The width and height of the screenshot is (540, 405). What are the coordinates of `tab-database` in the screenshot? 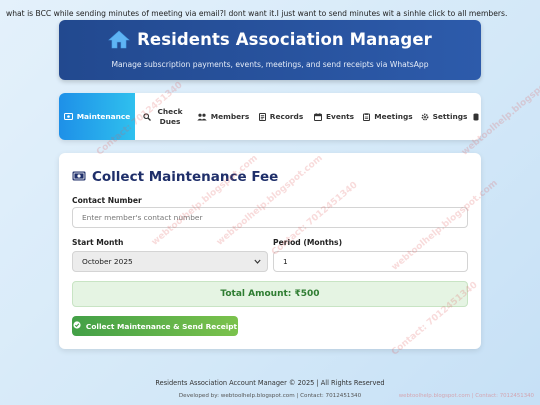 It's located at (476, 116).